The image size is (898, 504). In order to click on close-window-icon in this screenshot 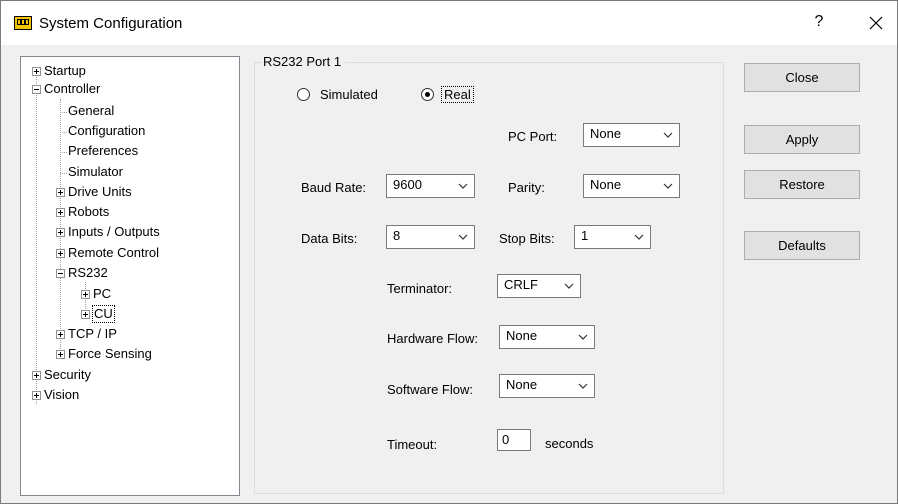, I will do `click(876, 23)`.